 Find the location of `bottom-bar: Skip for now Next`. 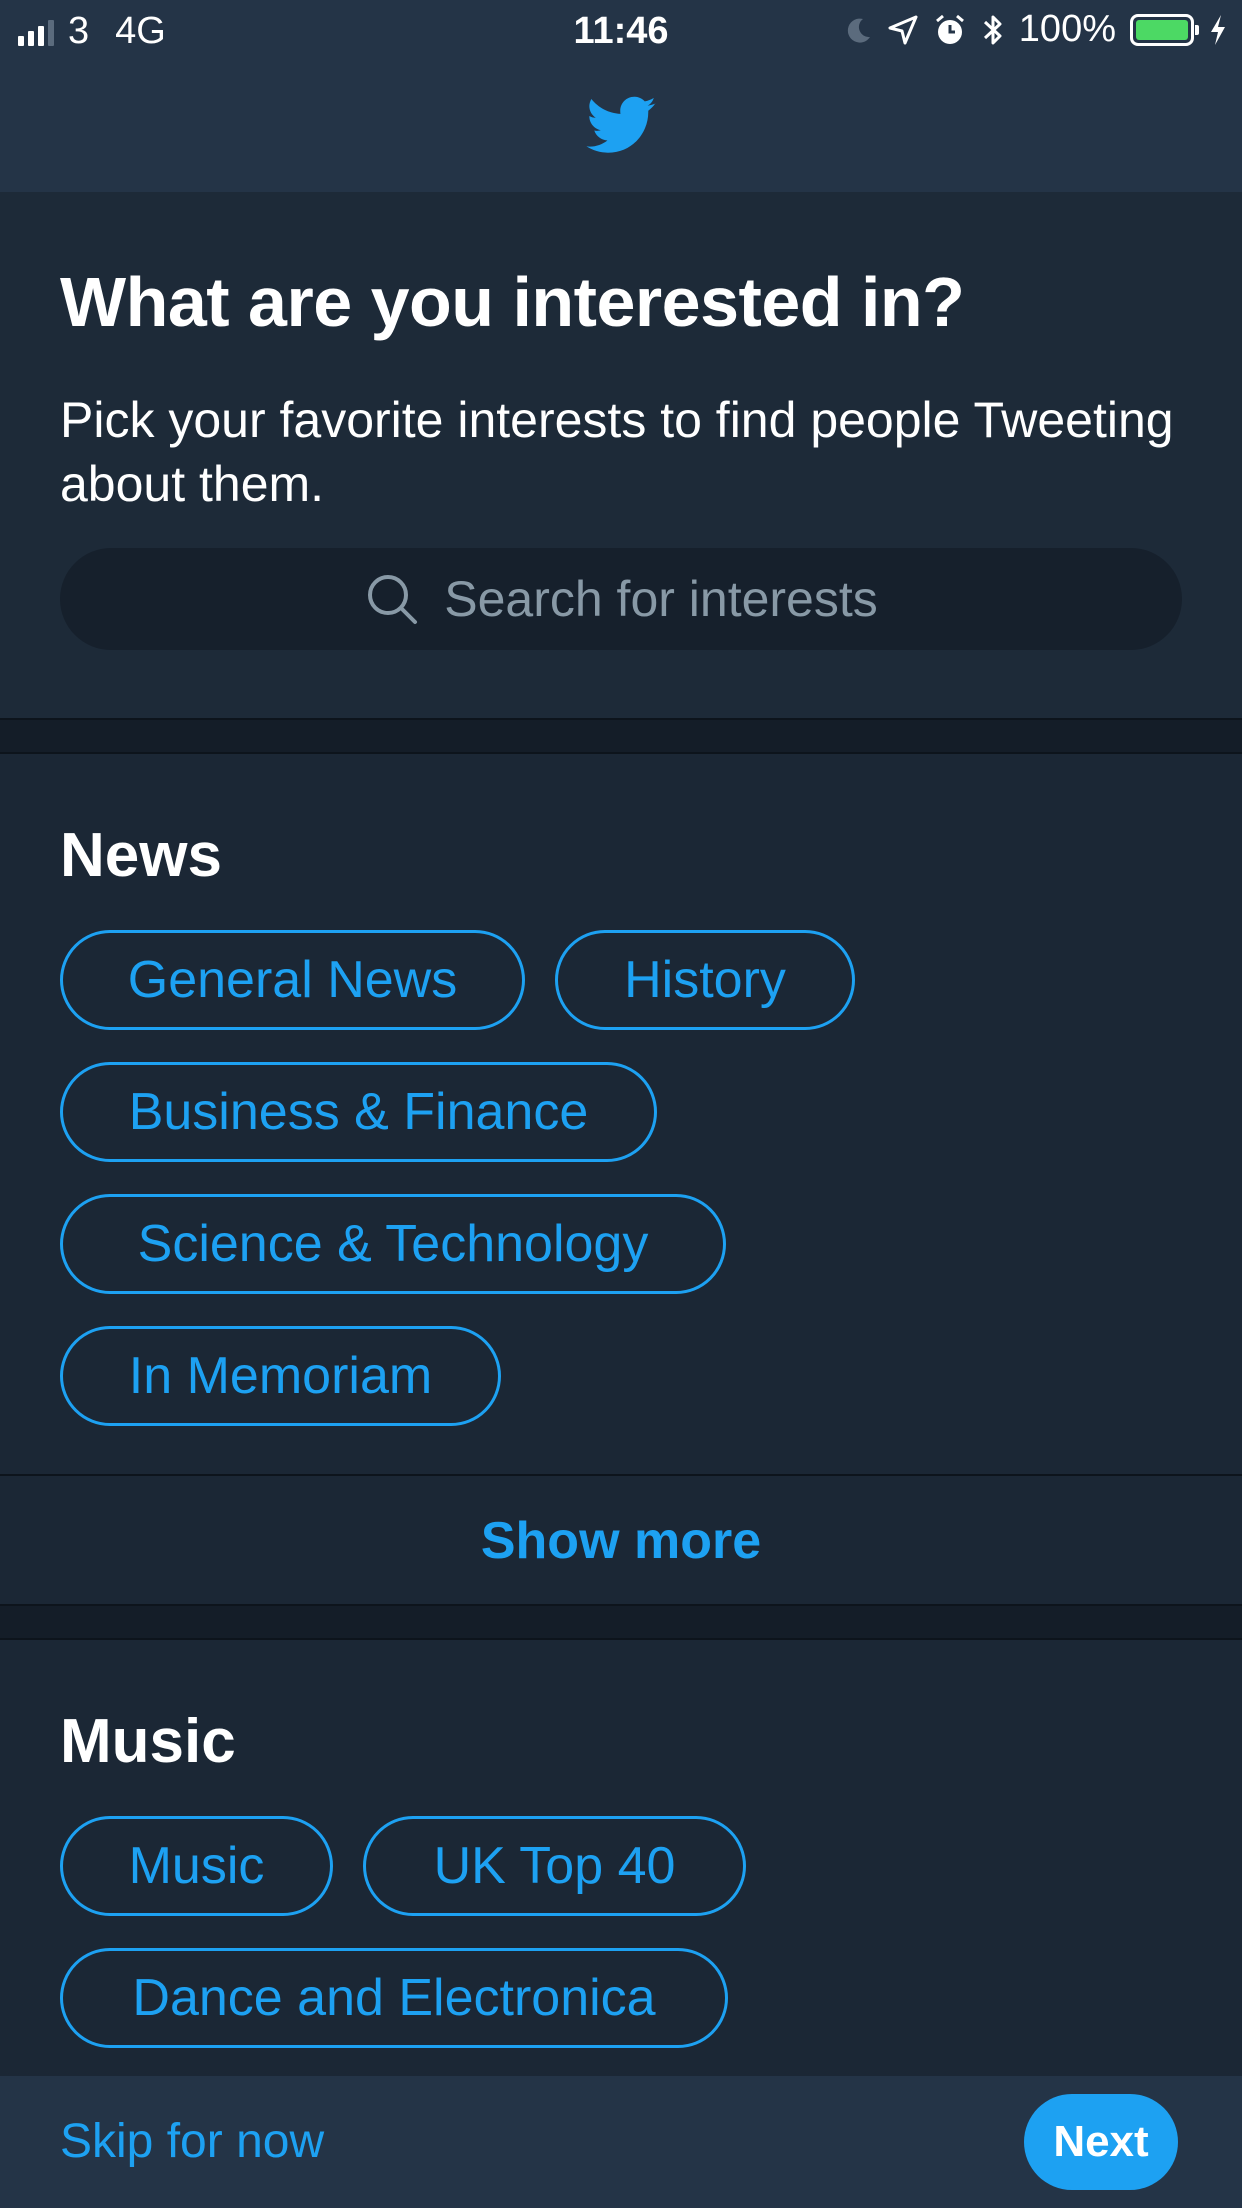

bottom-bar: Skip for now Next is located at coordinates (621, 2142).